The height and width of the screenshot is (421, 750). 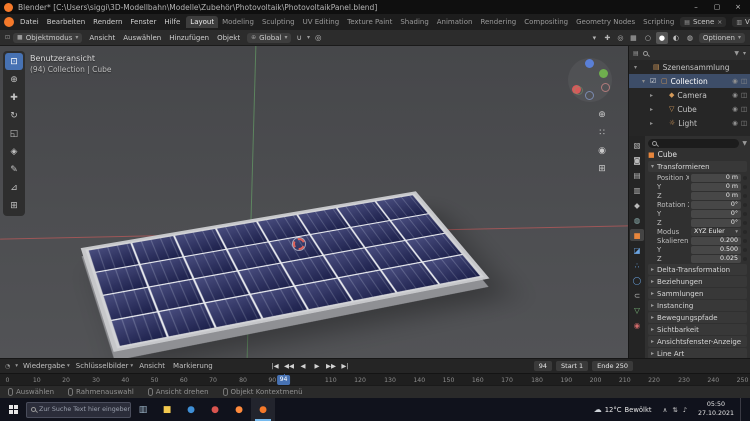 What do you see at coordinates (716, 249) in the screenshot?
I see `value-field: 0.500` at bounding box center [716, 249].